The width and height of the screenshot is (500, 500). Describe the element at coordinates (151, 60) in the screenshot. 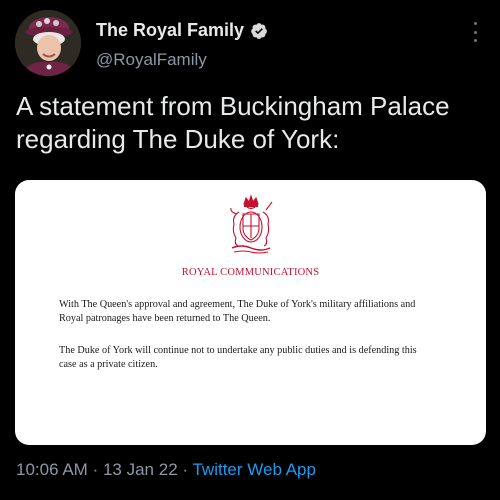

I see `account-handle: @RoyalFamily` at that location.